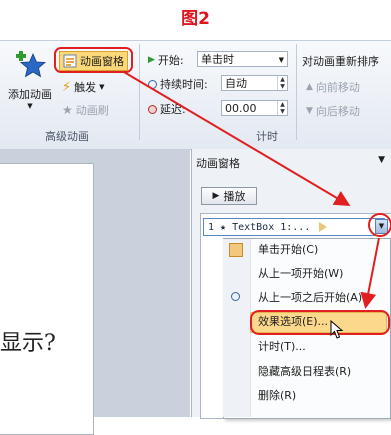  What do you see at coordinates (320, 322) in the screenshot?
I see `effect-options-highlight` at bounding box center [320, 322].